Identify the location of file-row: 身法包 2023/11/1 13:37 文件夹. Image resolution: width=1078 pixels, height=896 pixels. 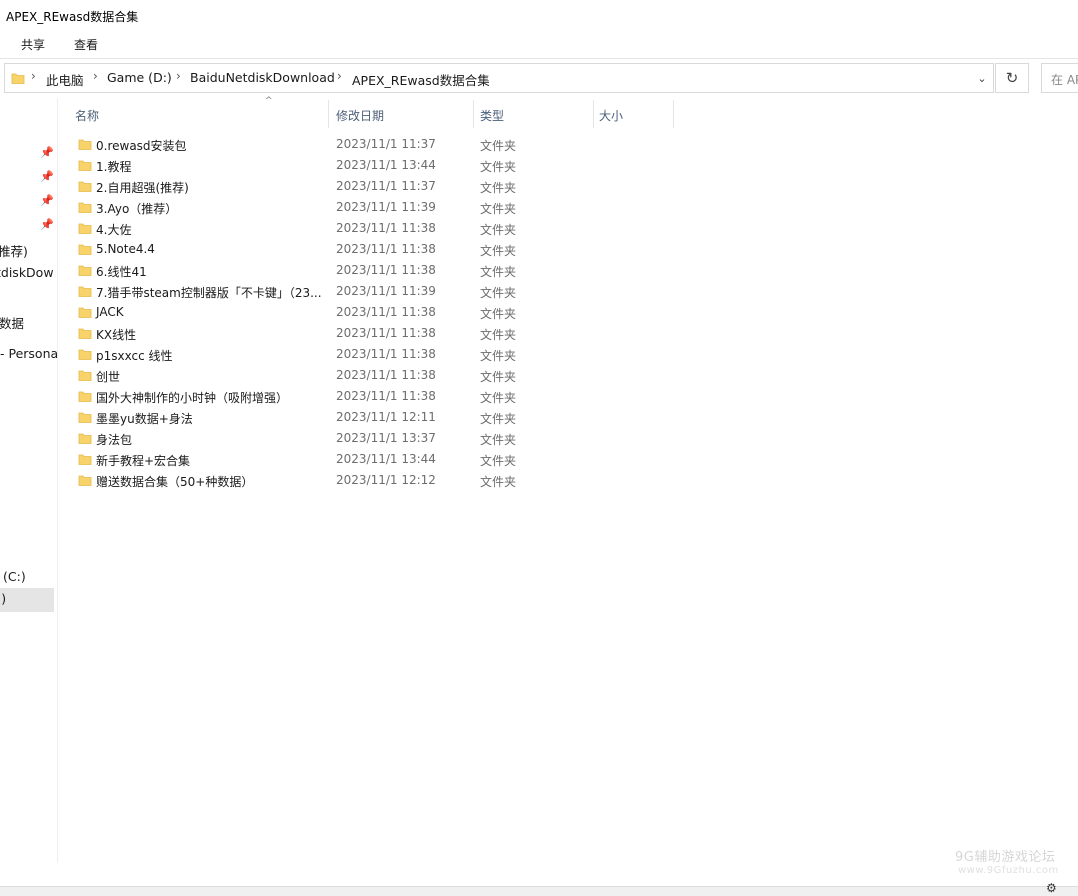
(380, 438).